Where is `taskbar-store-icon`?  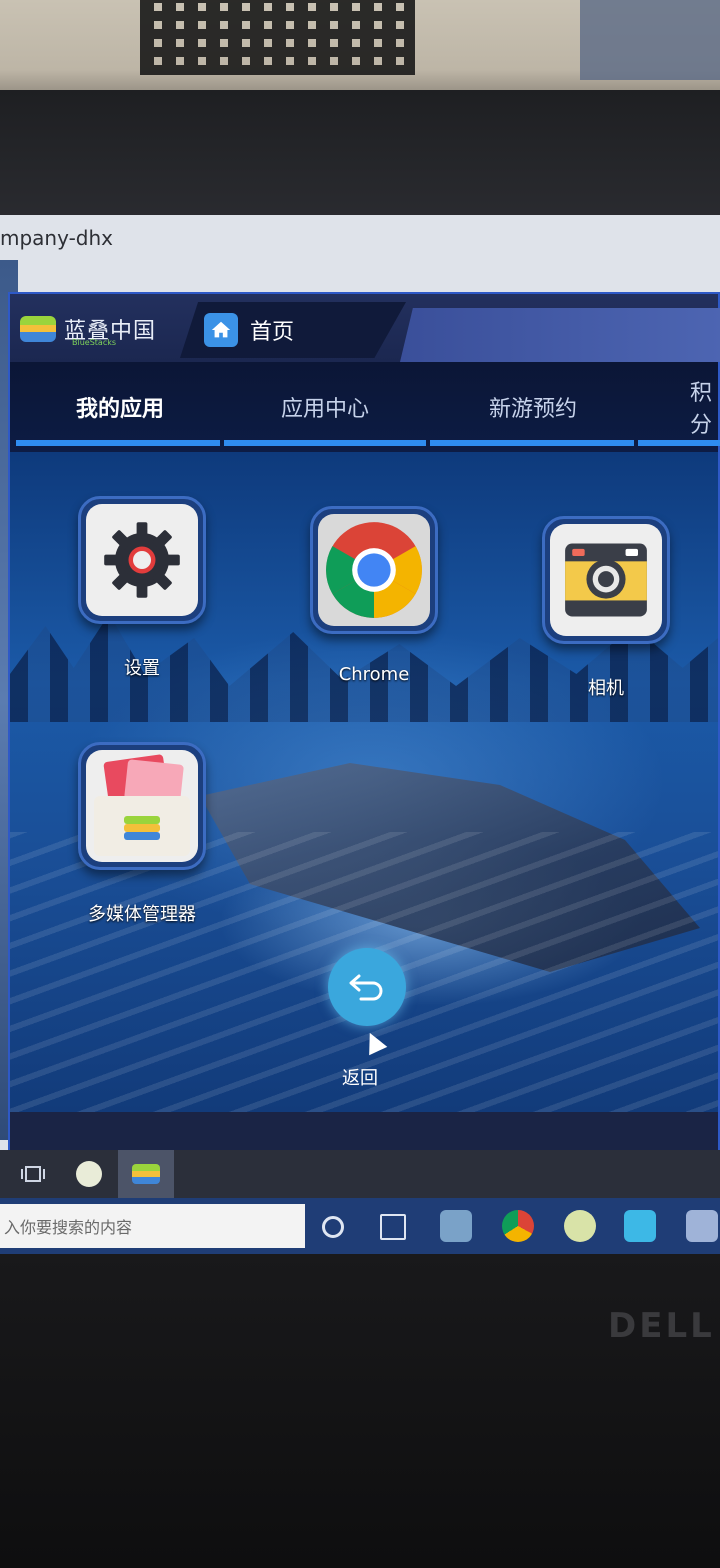
taskbar-store-icon is located at coordinates (640, 1226).